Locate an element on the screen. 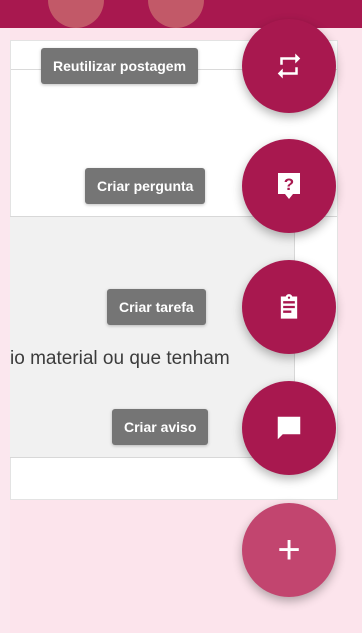  page-edge is located at coordinates (5, 330).